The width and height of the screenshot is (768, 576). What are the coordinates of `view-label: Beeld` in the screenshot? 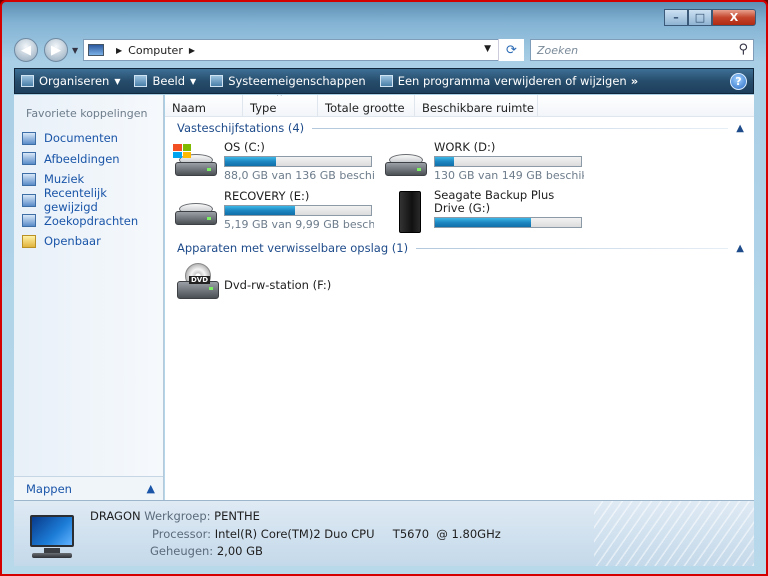 It's located at (169, 81).